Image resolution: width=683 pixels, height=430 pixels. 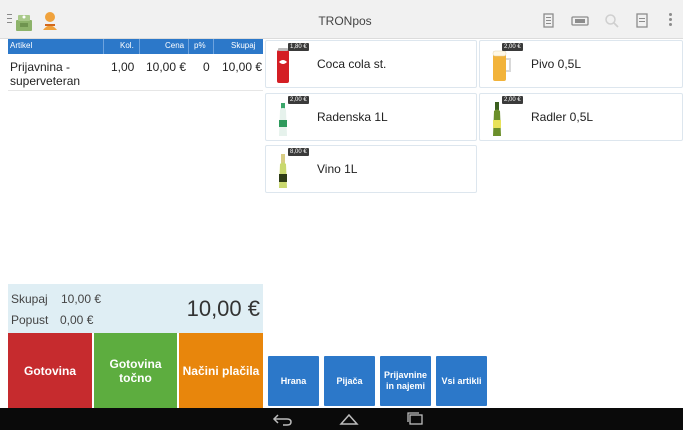 What do you see at coordinates (123, 67) in the screenshot?
I see `row-qty: 1,00` at bounding box center [123, 67].